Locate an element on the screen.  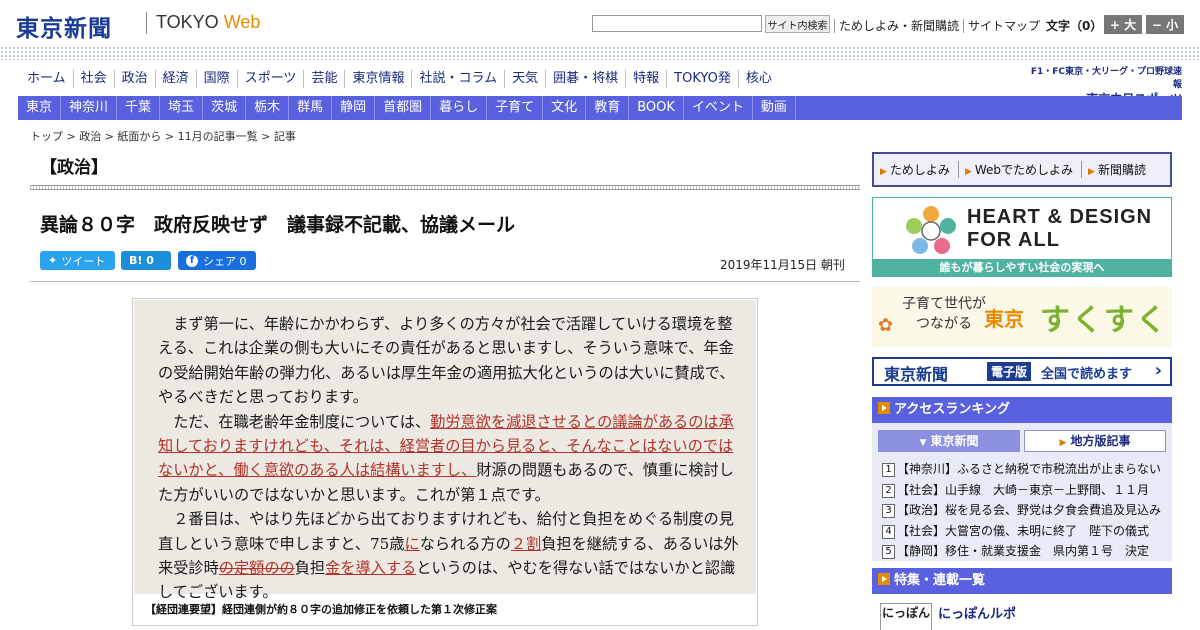
orange-arrow-icon: ▶ is located at coordinates (968, 172).